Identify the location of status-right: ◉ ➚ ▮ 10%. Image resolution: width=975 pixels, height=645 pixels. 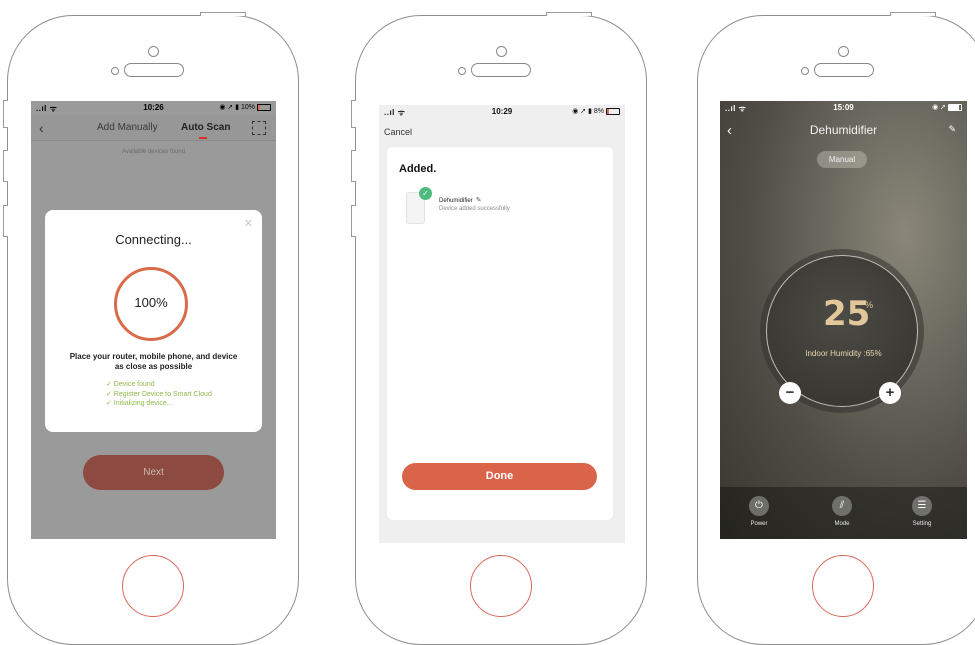
(245, 107).